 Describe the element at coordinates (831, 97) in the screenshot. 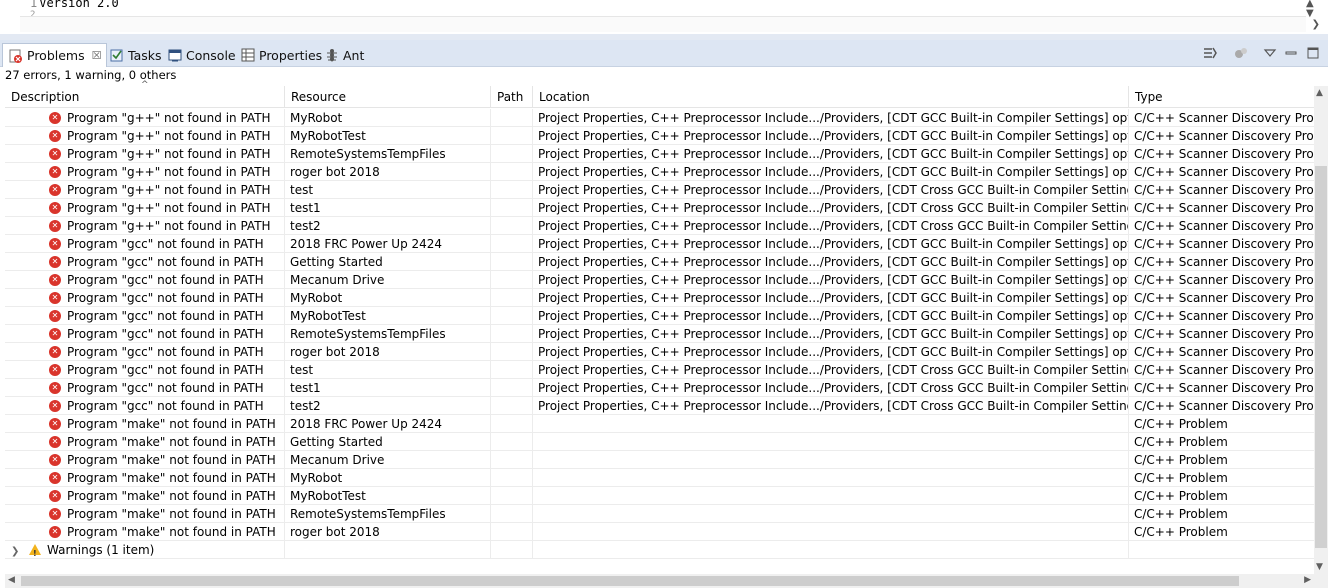

I see `column-header-location: Location` at that location.